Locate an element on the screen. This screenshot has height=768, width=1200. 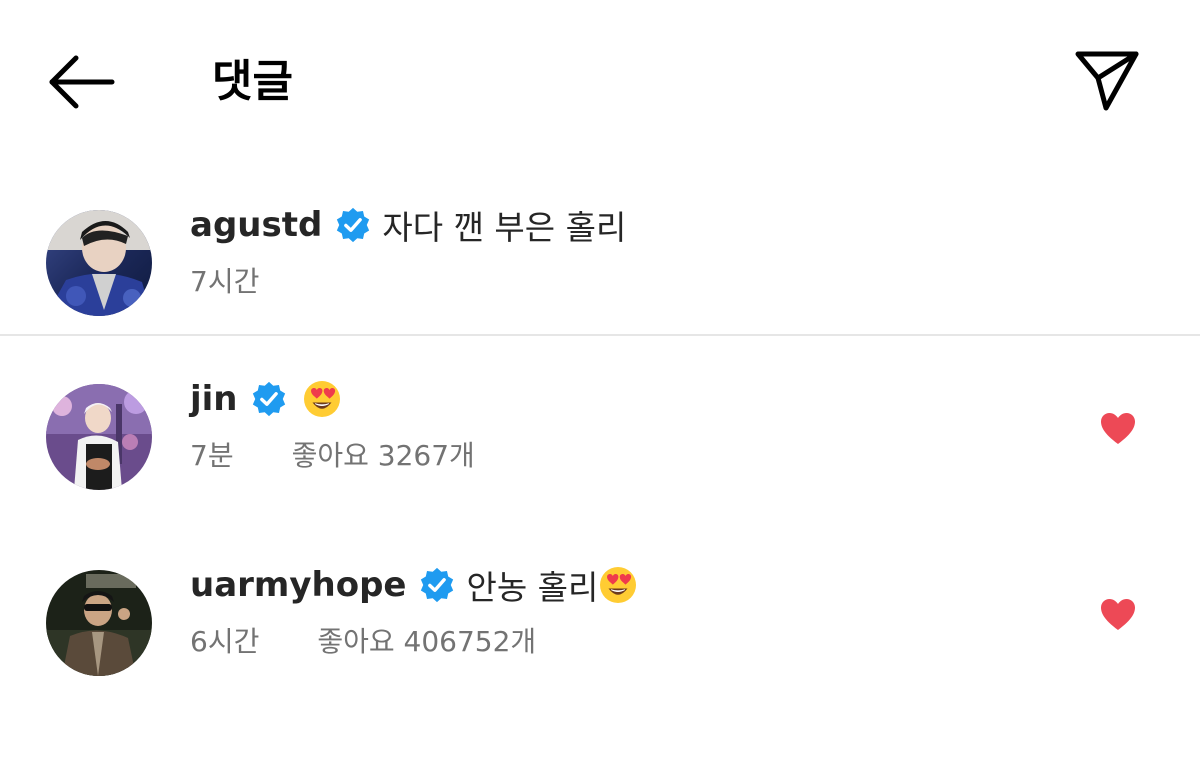
comment-meta: 6시간 좋아요 406752개 is located at coordinates (363, 640).